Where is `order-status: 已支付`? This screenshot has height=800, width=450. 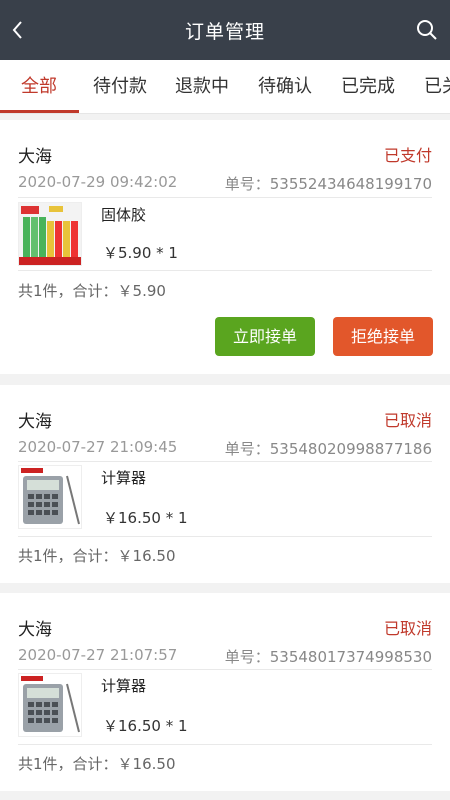
order-status: 已支付 is located at coordinates (407, 155).